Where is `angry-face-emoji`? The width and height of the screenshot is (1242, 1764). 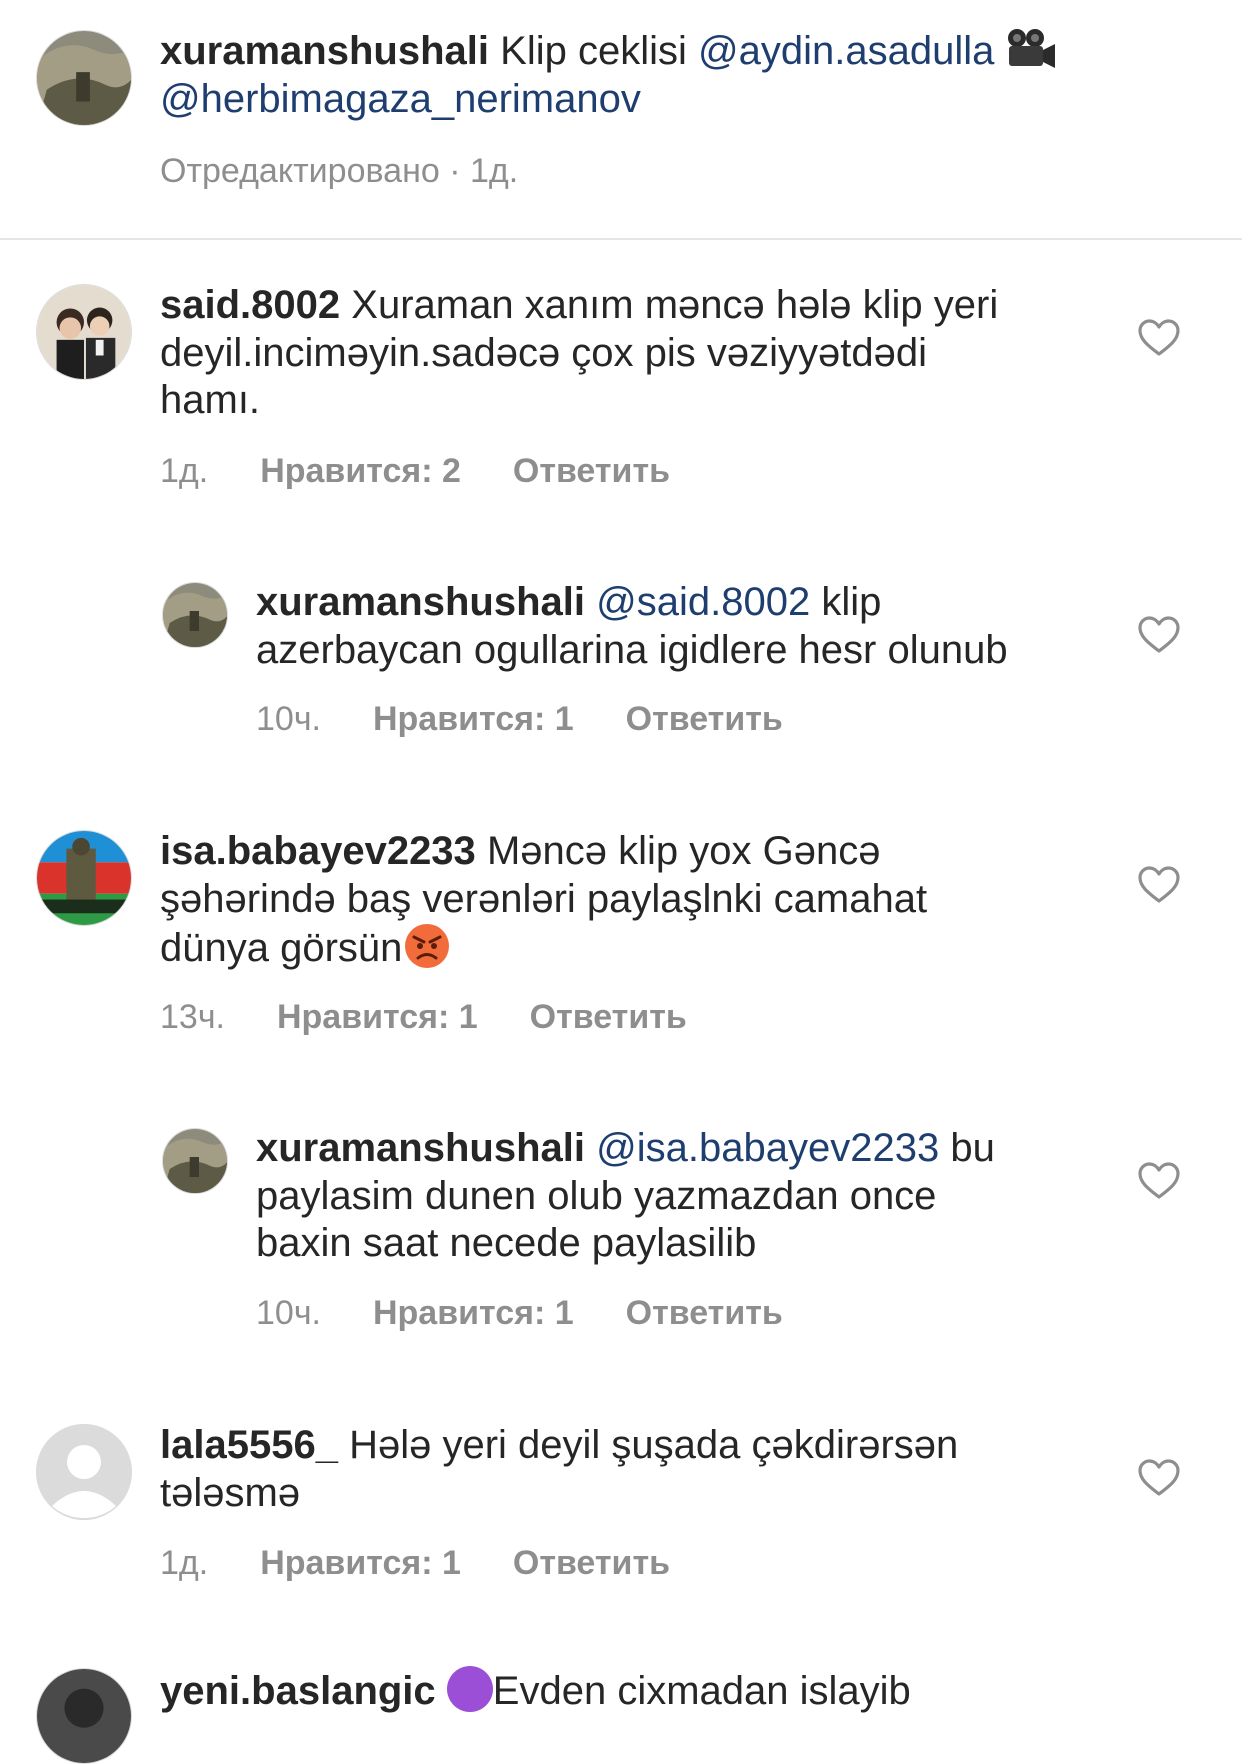
angry-face-emoji is located at coordinates (427, 946).